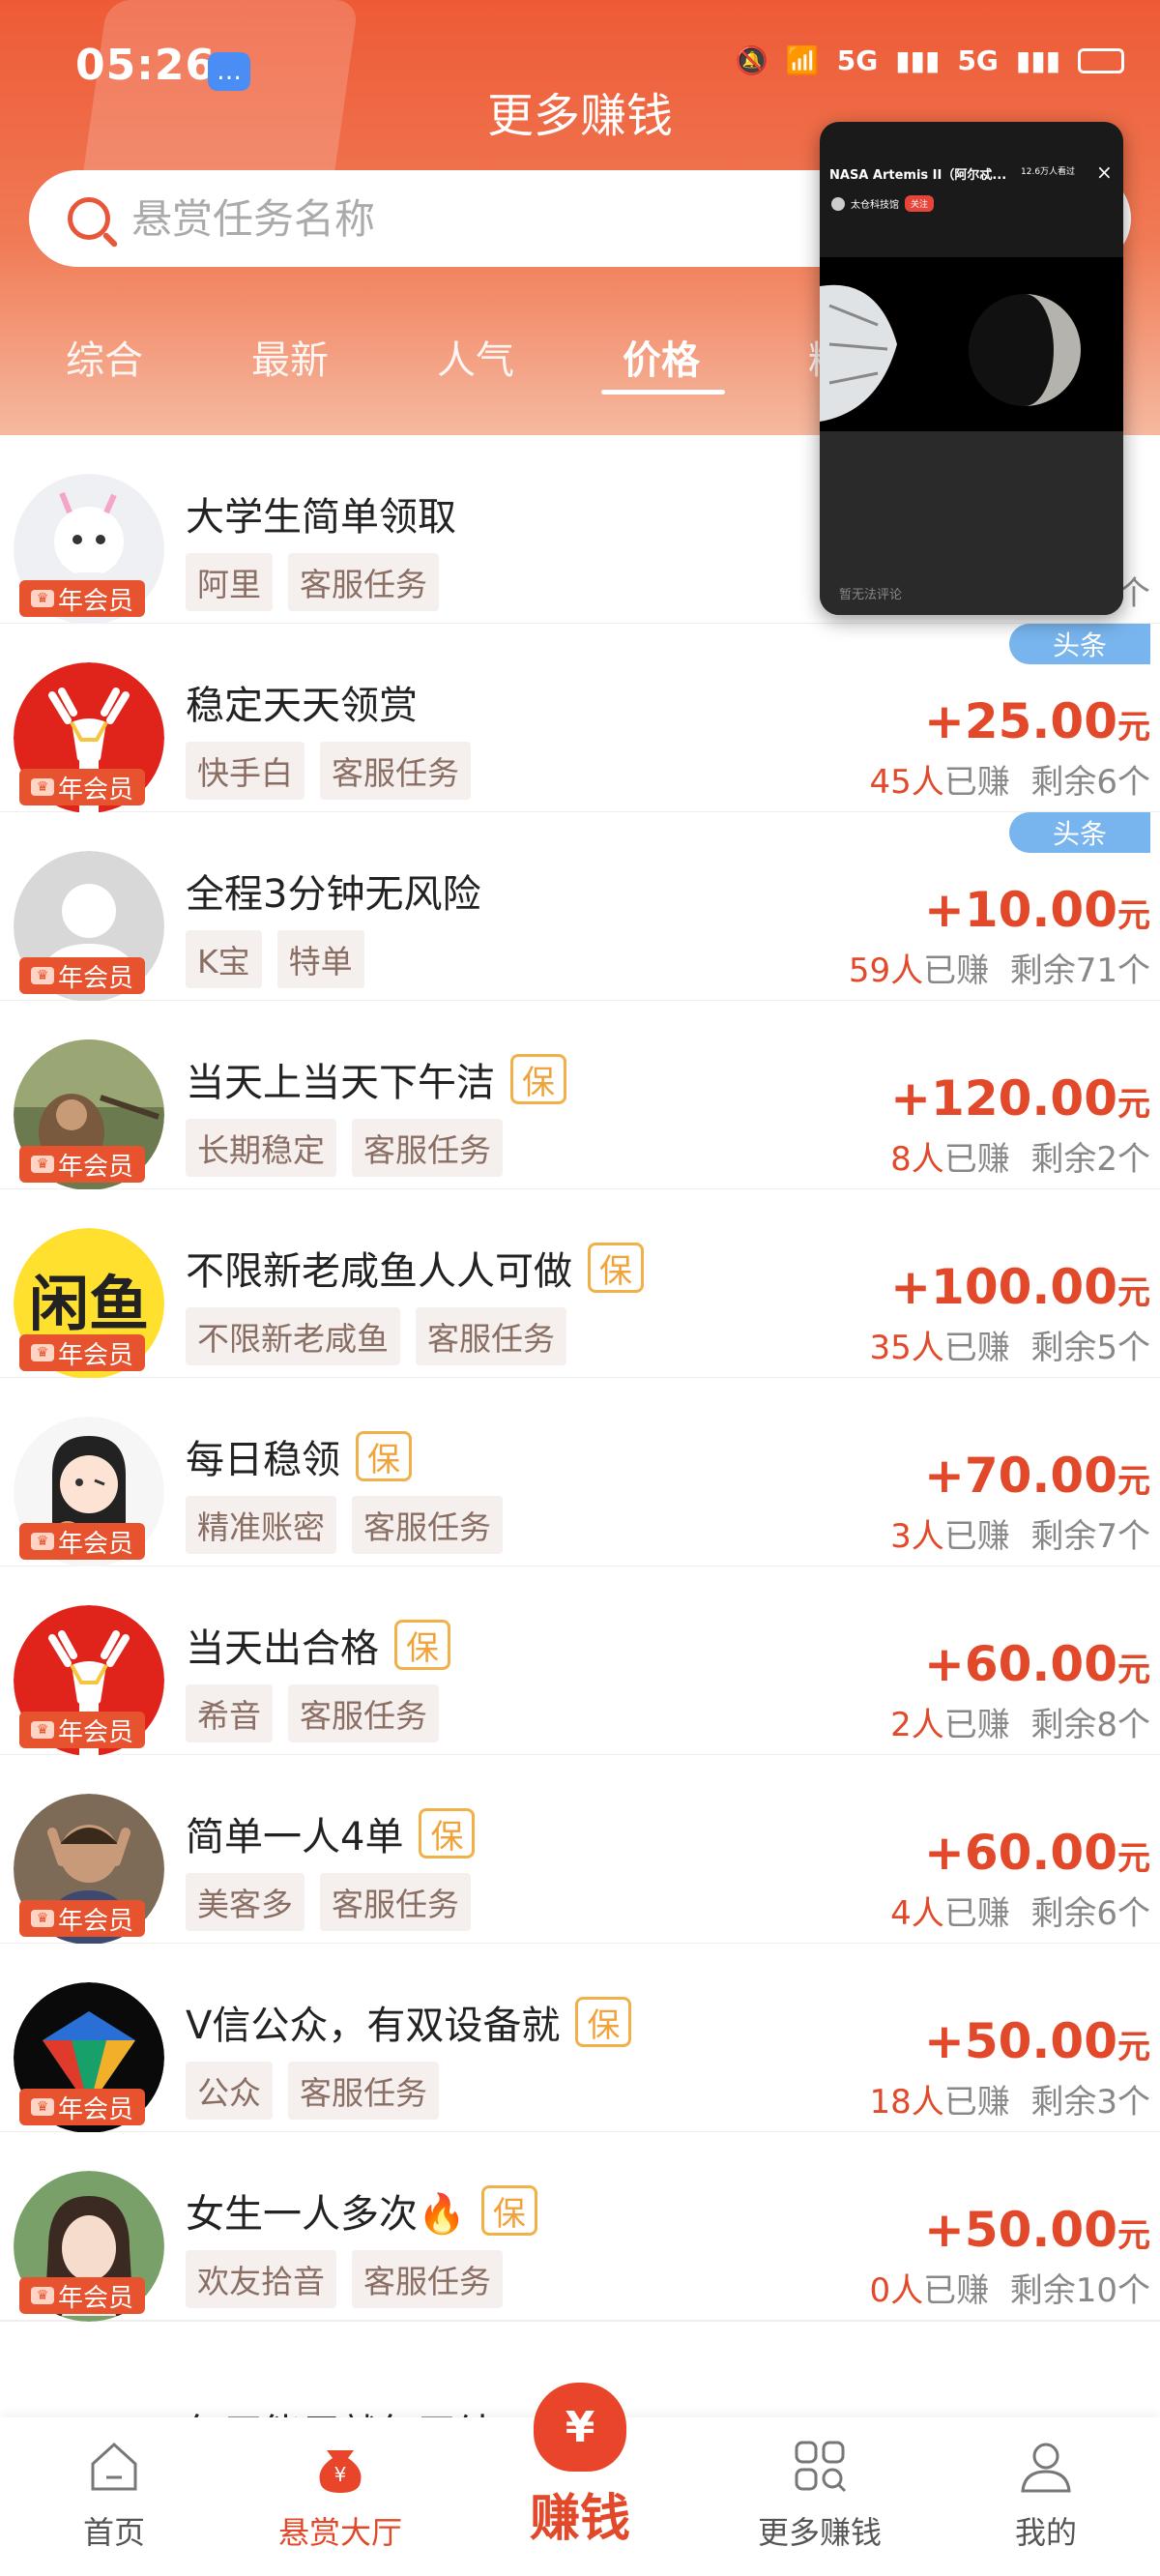  I want to click on tab-comprehensive: 综合, so click(105, 357).